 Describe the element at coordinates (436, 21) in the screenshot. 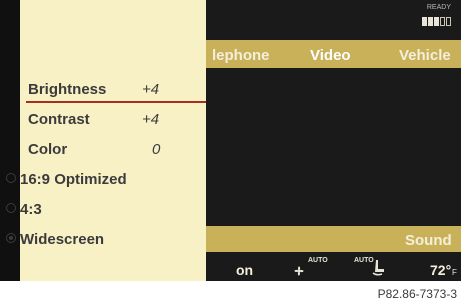

I see `signal-bars-icon` at that location.